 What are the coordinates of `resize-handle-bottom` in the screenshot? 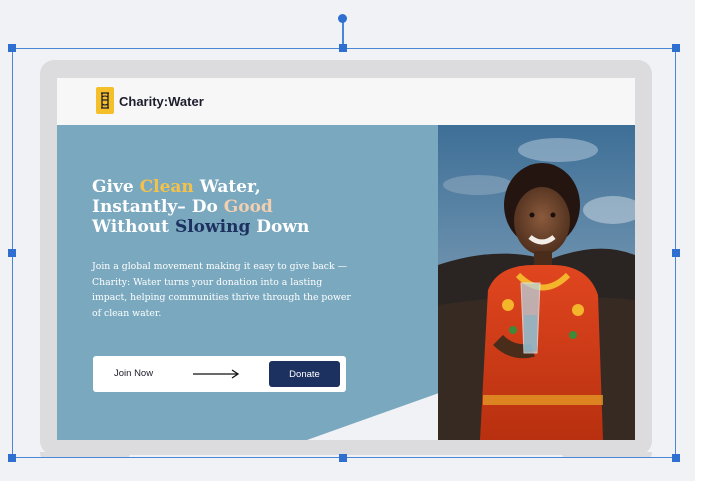 It's located at (343, 458).